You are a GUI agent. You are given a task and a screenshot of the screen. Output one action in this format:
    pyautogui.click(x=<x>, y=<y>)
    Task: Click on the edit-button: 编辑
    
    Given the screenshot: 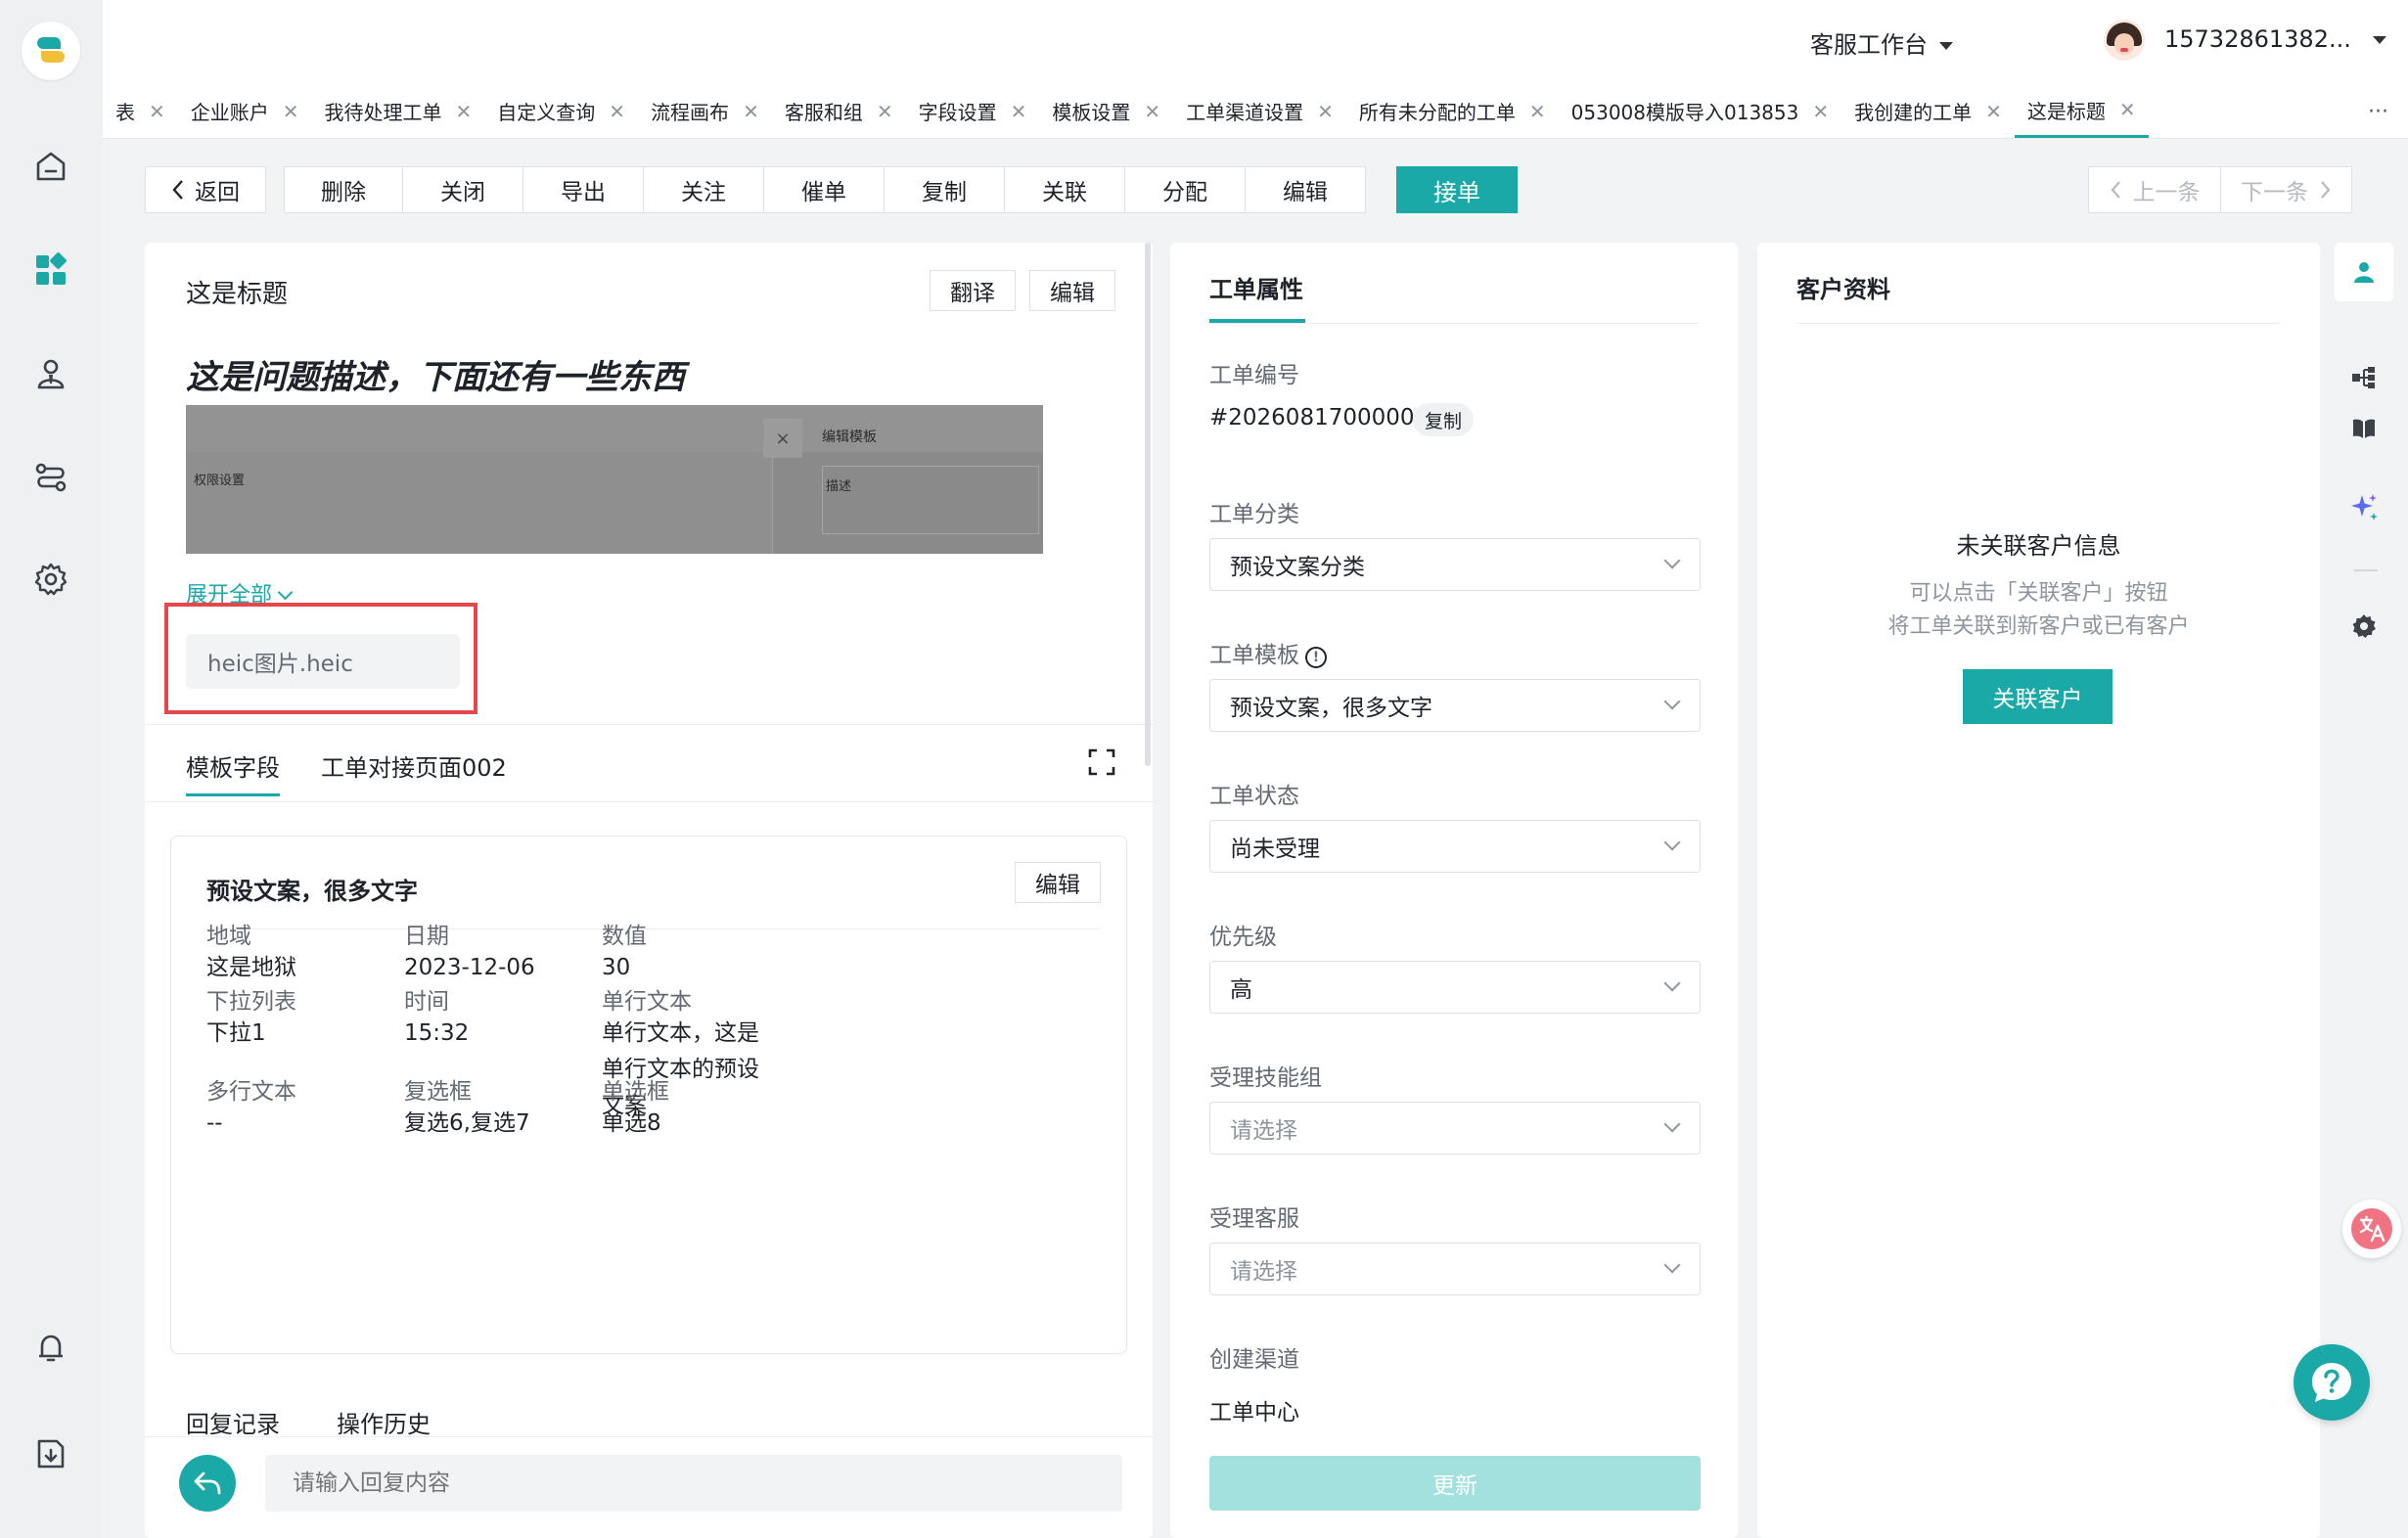 What is the action you would take?
    pyautogui.click(x=1306, y=189)
    